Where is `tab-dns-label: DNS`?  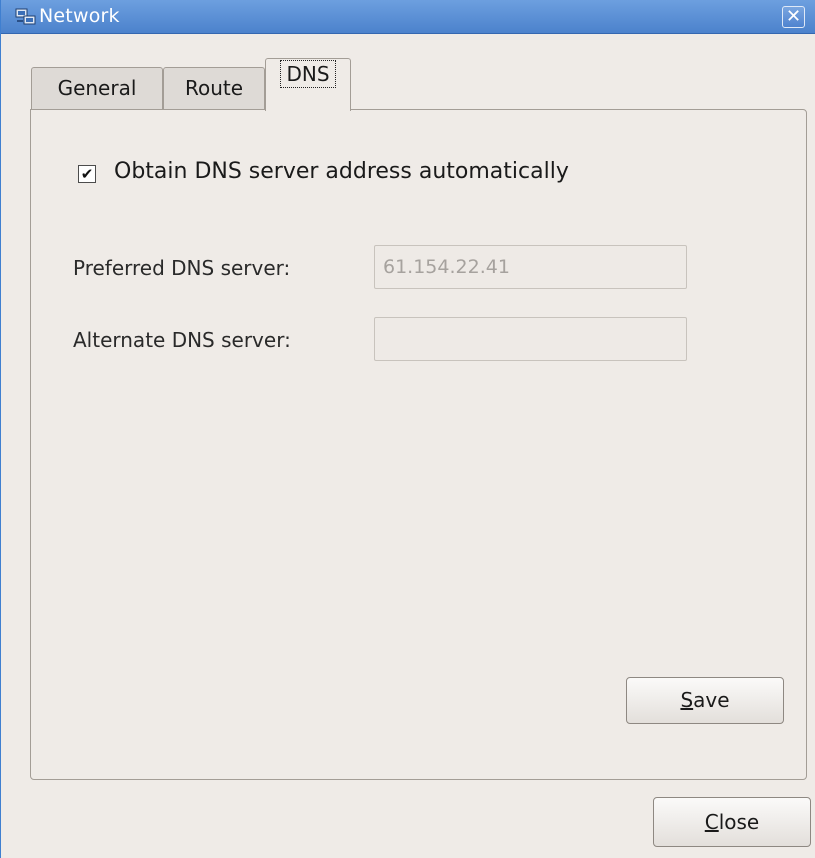 tab-dns-label: DNS is located at coordinates (308, 74).